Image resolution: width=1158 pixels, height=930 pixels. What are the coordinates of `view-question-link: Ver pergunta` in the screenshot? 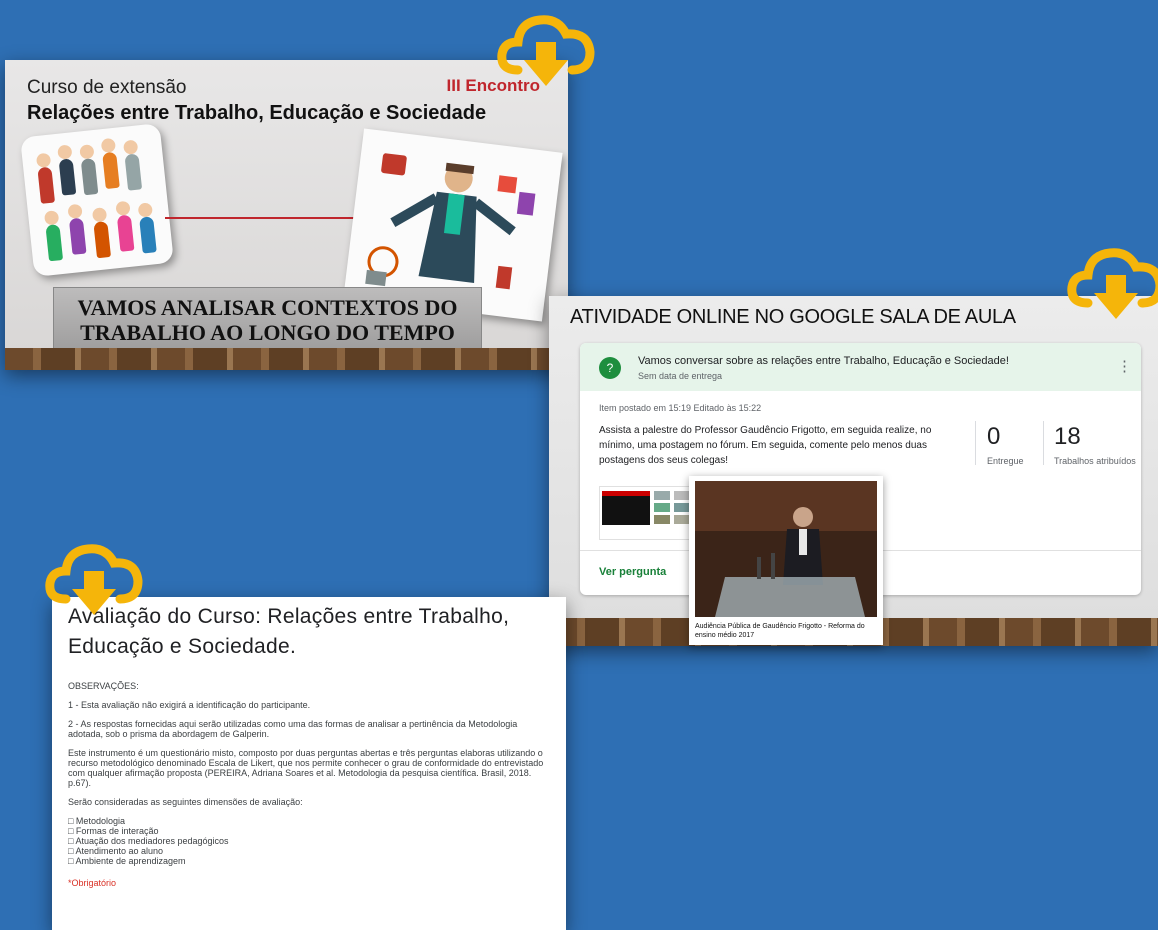 It's located at (632, 572).